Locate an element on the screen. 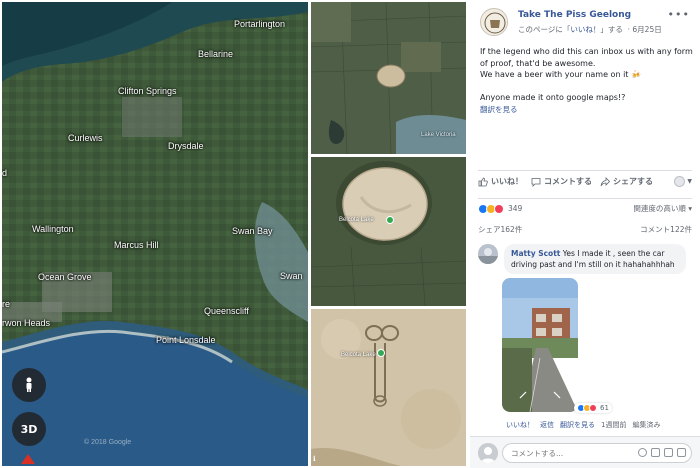 This screenshot has width=700, height=468. share-count: シェア162件 is located at coordinates (500, 229).